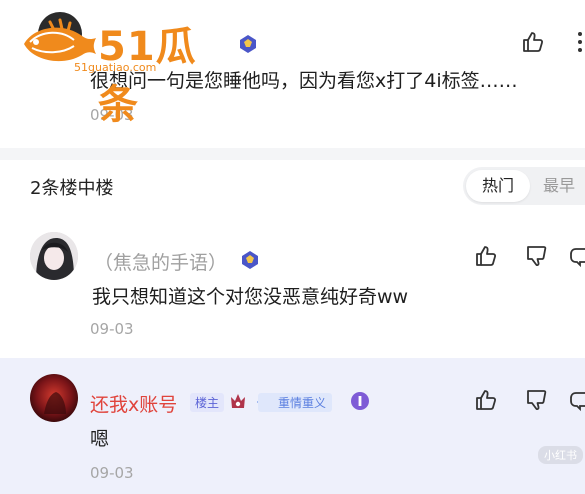  I want to click on medal-badge-icon, so click(360, 401).